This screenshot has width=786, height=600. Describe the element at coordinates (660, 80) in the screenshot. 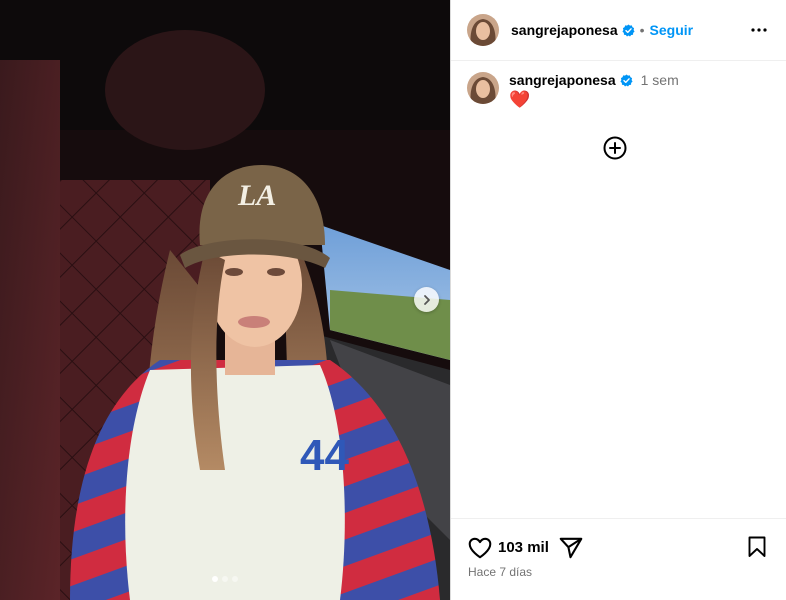

I see `comment-time: 1 sem` at that location.